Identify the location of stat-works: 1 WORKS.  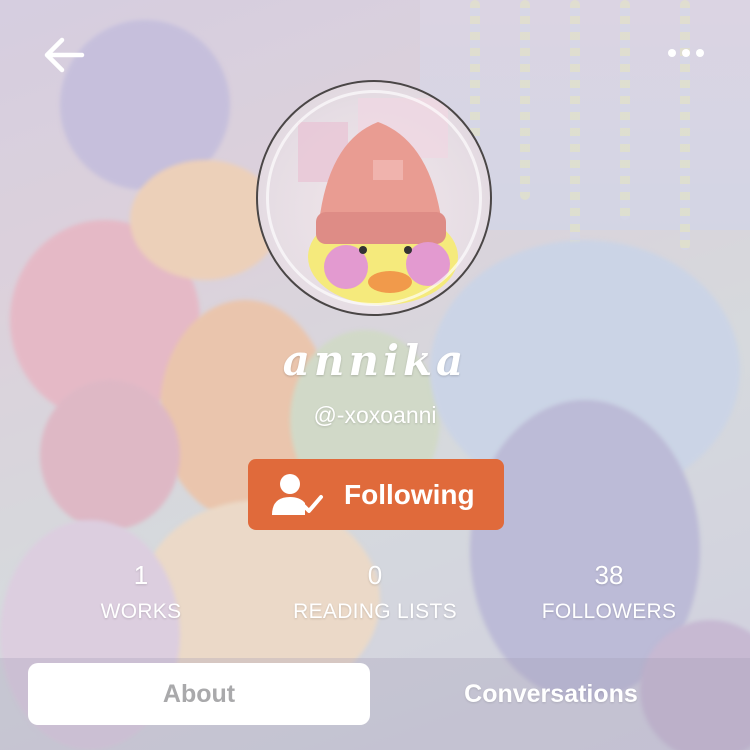
(141, 593).